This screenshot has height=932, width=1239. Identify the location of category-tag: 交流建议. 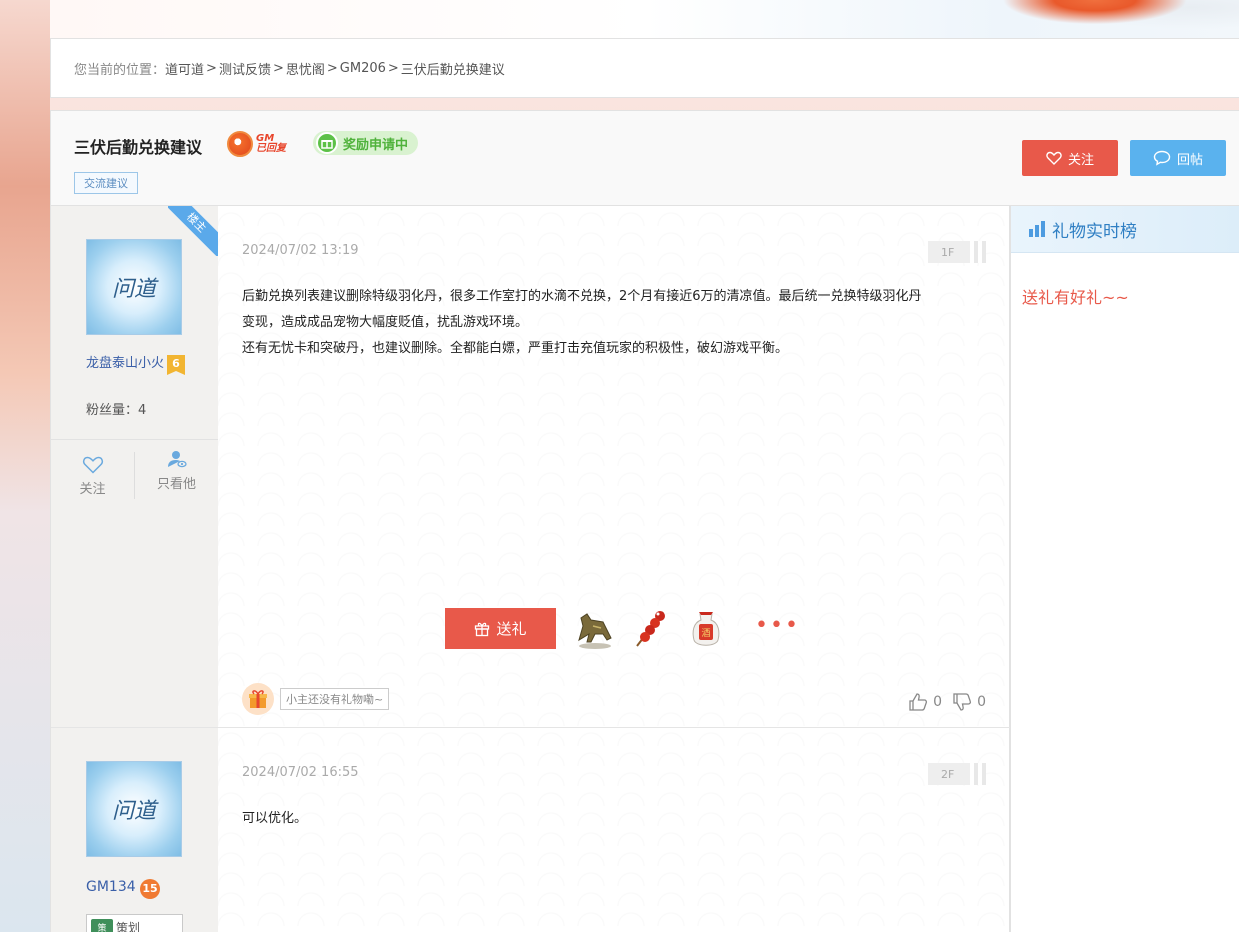
(106, 183).